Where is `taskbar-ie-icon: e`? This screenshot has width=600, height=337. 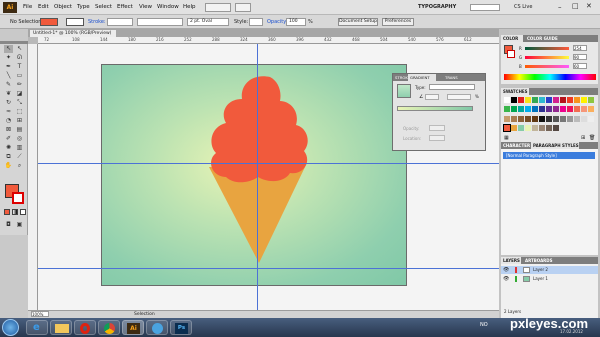
taskbar-ie-icon: e is located at coordinates (37, 327).